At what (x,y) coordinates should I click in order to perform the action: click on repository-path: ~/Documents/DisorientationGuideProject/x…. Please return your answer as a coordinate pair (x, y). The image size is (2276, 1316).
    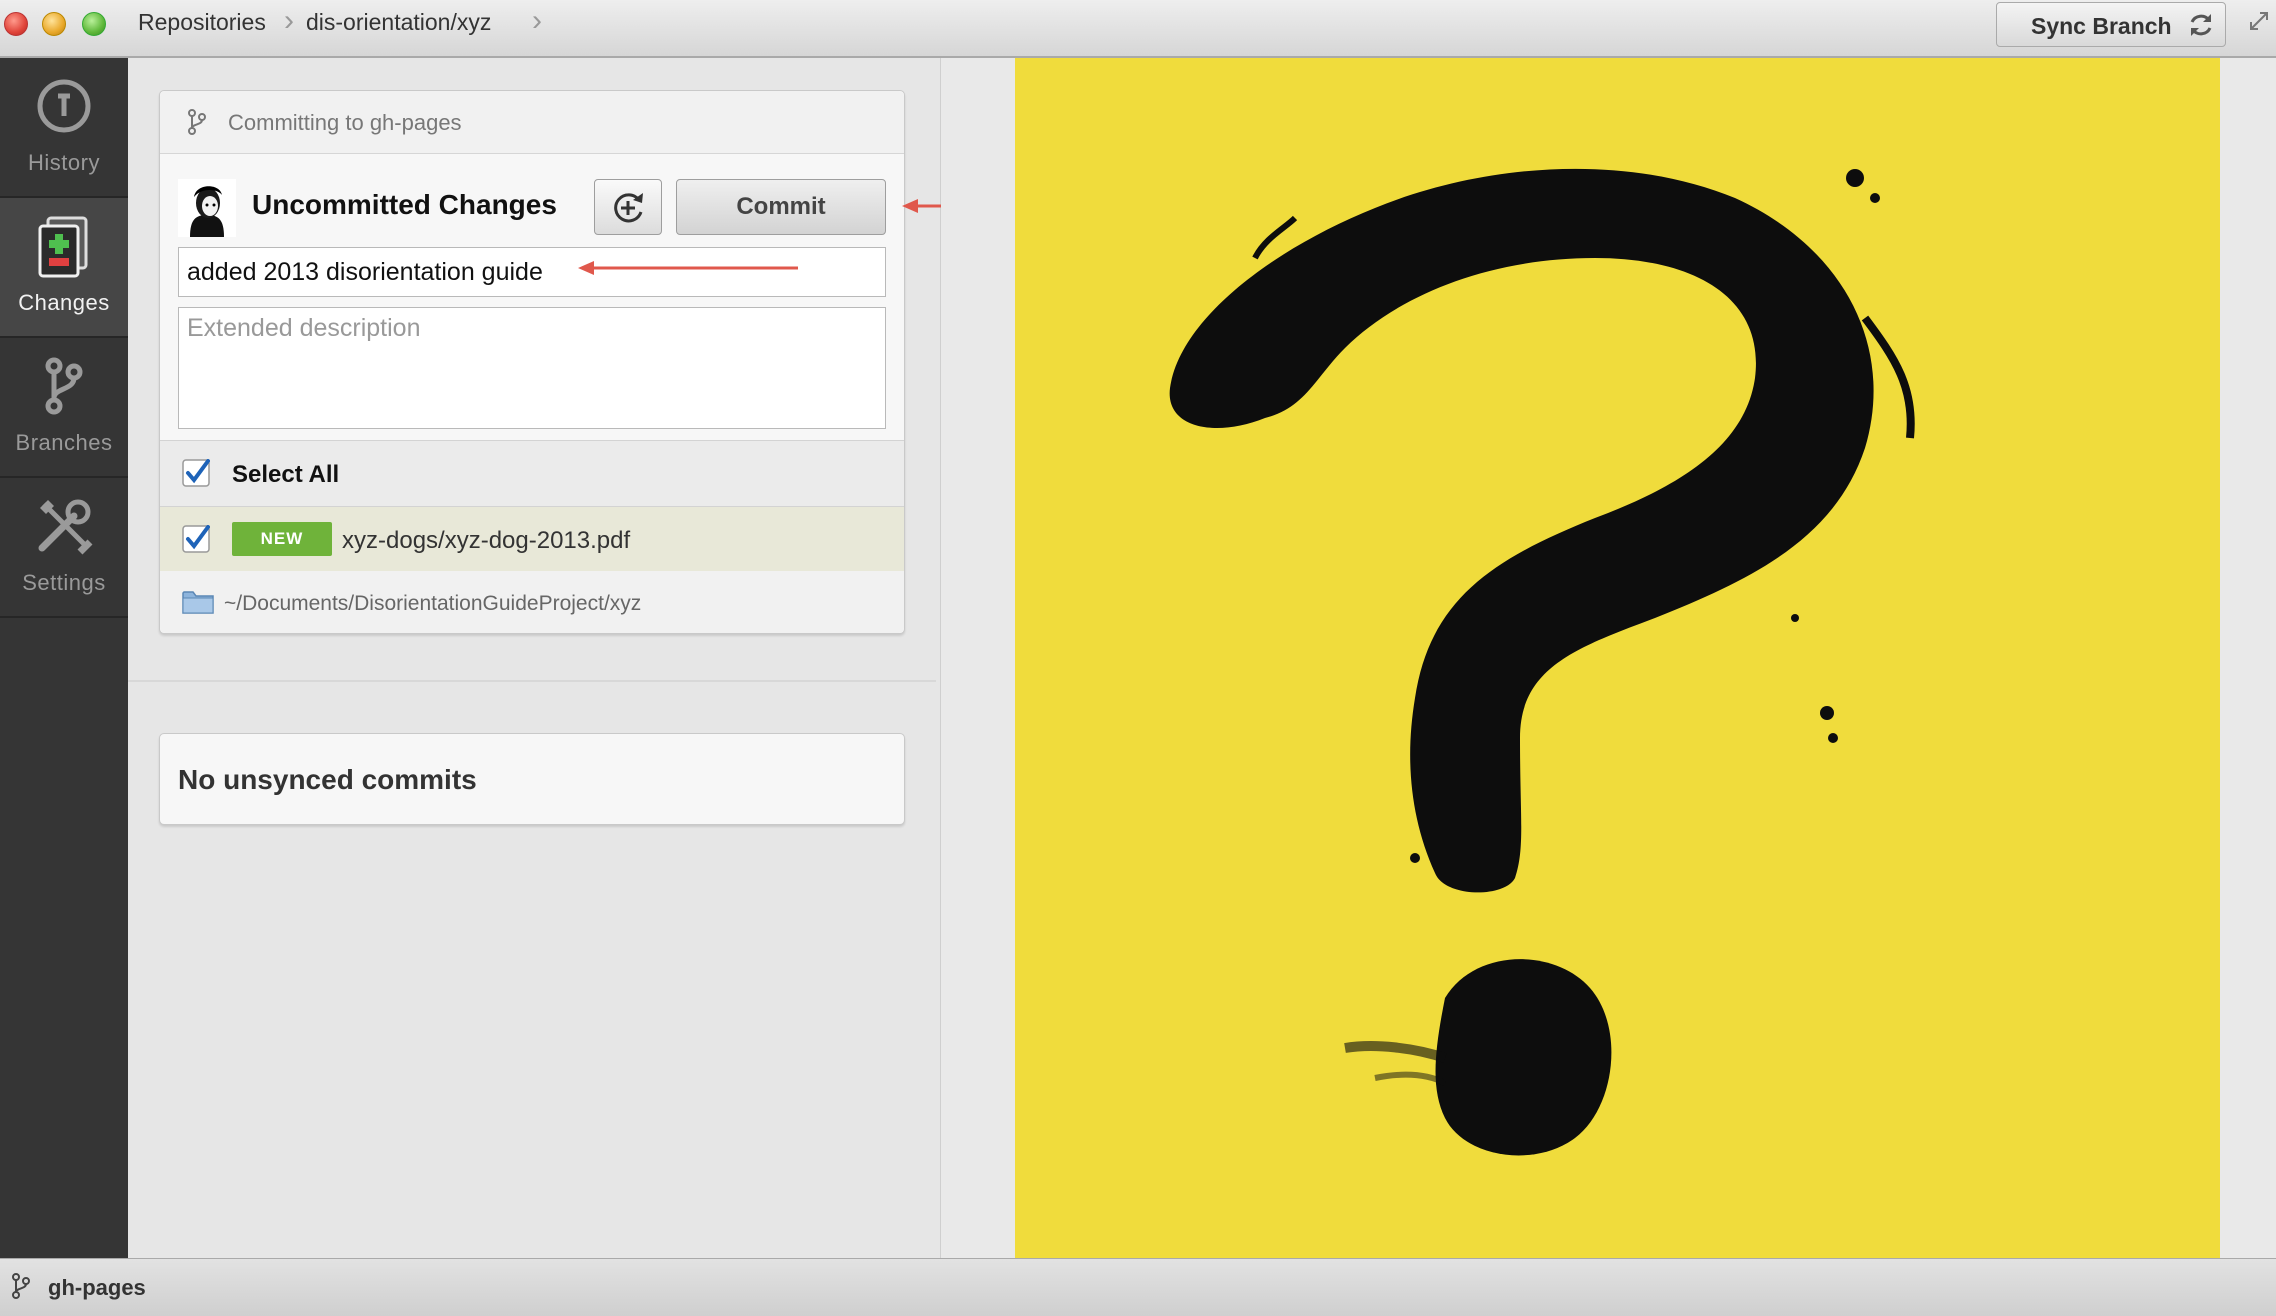
    Looking at the image, I should click on (433, 603).